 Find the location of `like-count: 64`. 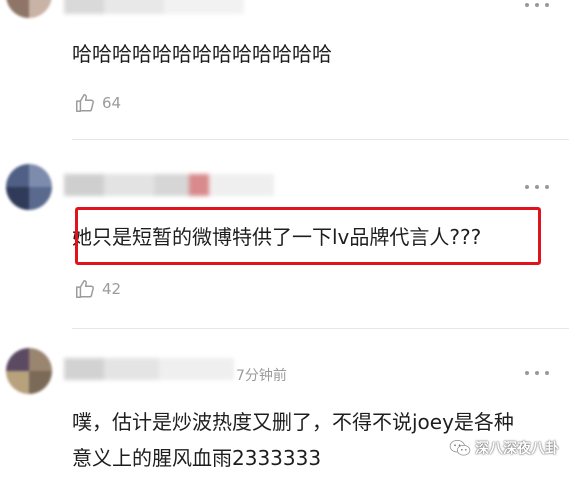

like-count: 64 is located at coordinates (112, 103).